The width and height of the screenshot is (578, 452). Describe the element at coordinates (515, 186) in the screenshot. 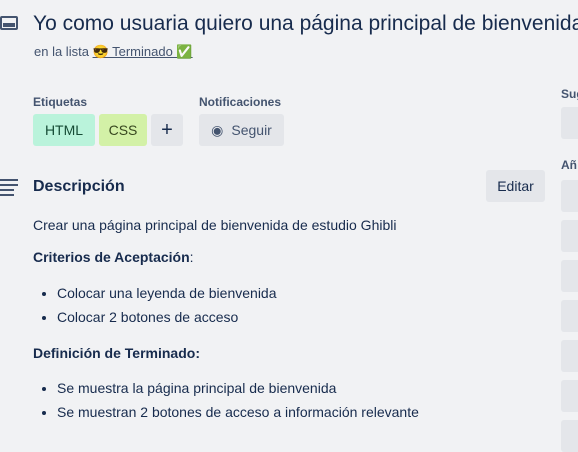

I see `edit-description-button: Editar` at that location.